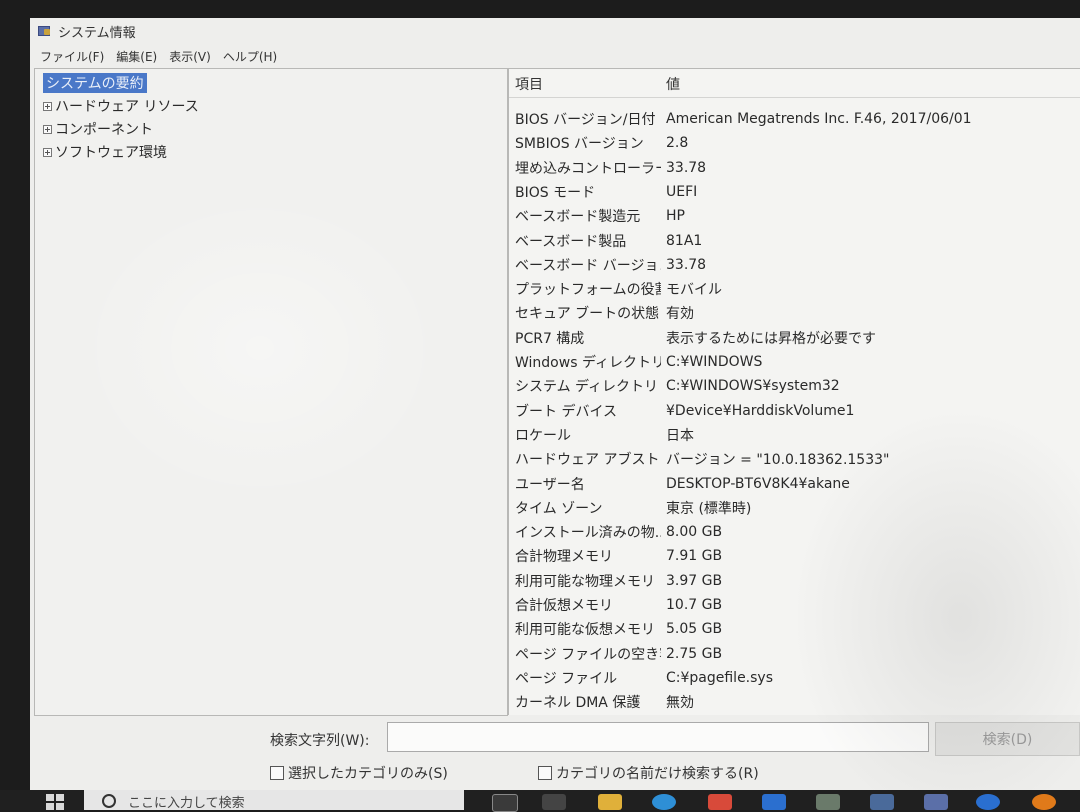  I want to click on task-view-icon, so click(505, 803).